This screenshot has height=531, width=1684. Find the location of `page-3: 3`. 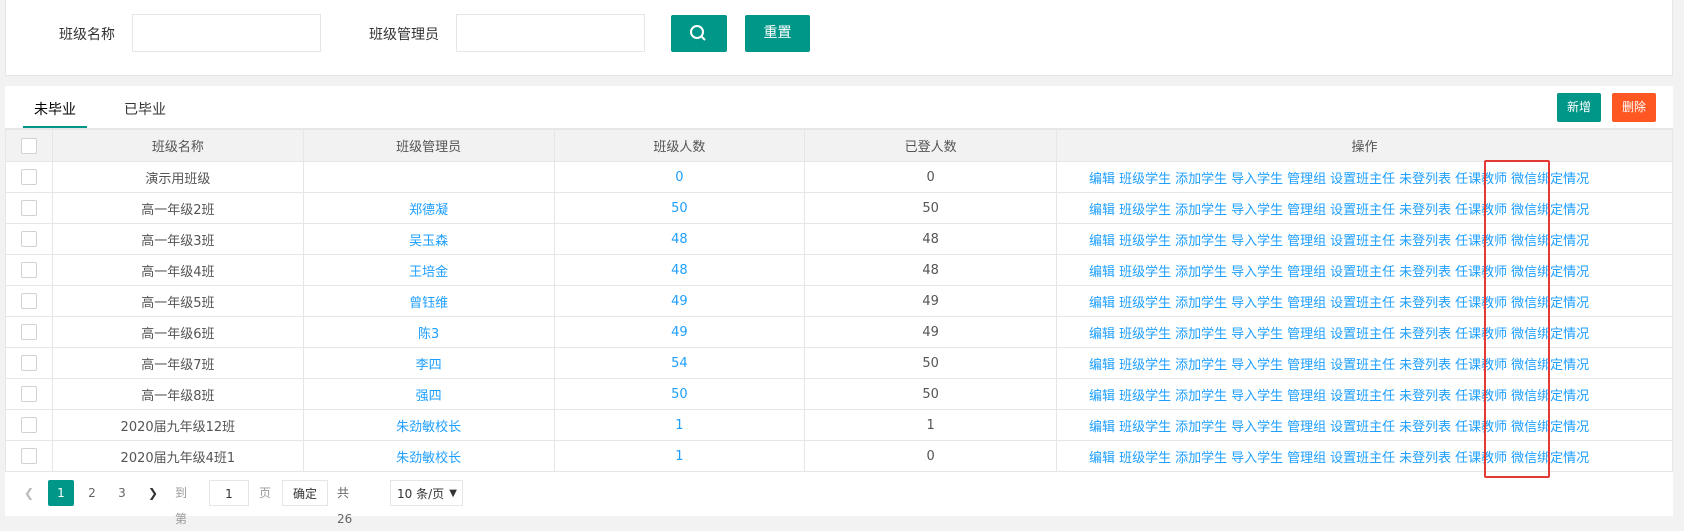

page-3: 3 is located at coordinates (122, 493).